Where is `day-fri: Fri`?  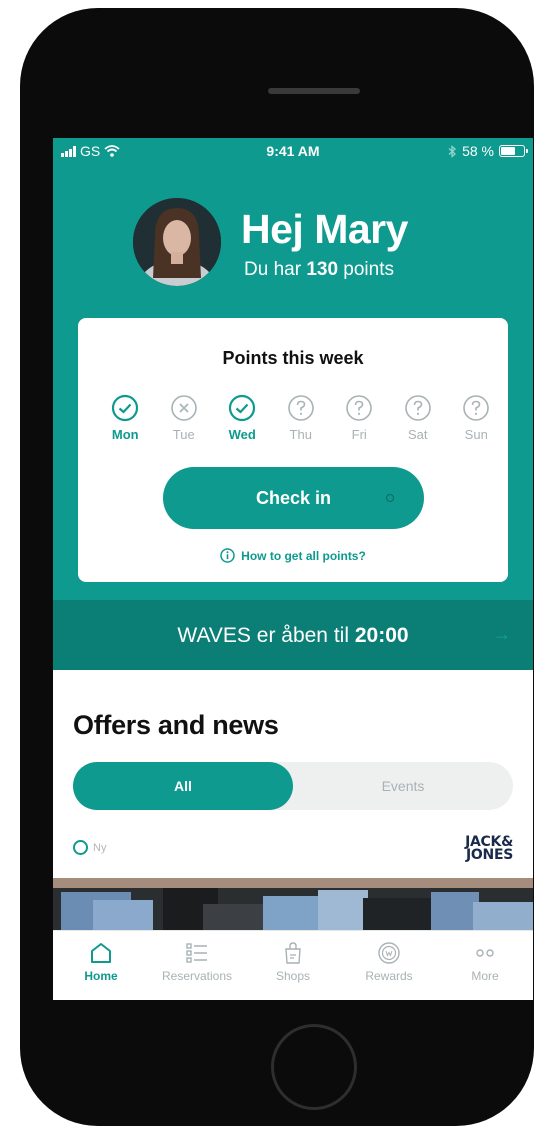 day-fri: Fri is located at coordinates (359, 418).